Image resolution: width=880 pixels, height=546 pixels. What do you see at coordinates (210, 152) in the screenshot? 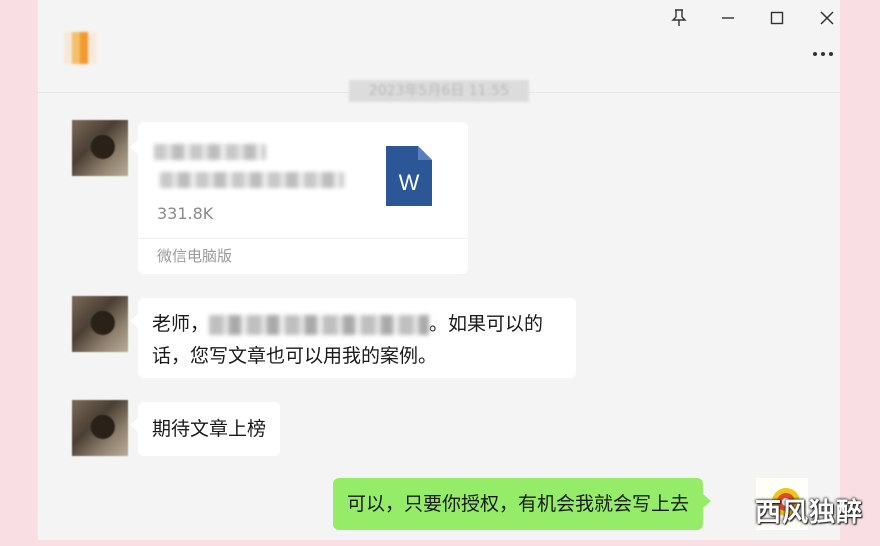
I see `file-name-redacted` at bounding box center [210, 152].